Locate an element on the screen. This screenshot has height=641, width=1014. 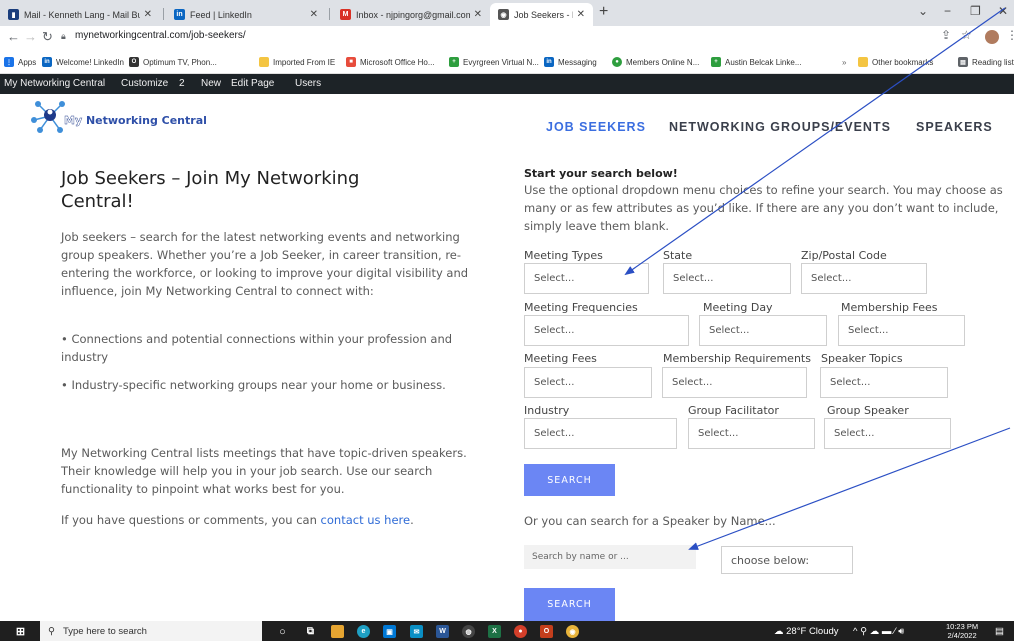
admin-site-name: My Networking Central is located at coordinates (54, 83).